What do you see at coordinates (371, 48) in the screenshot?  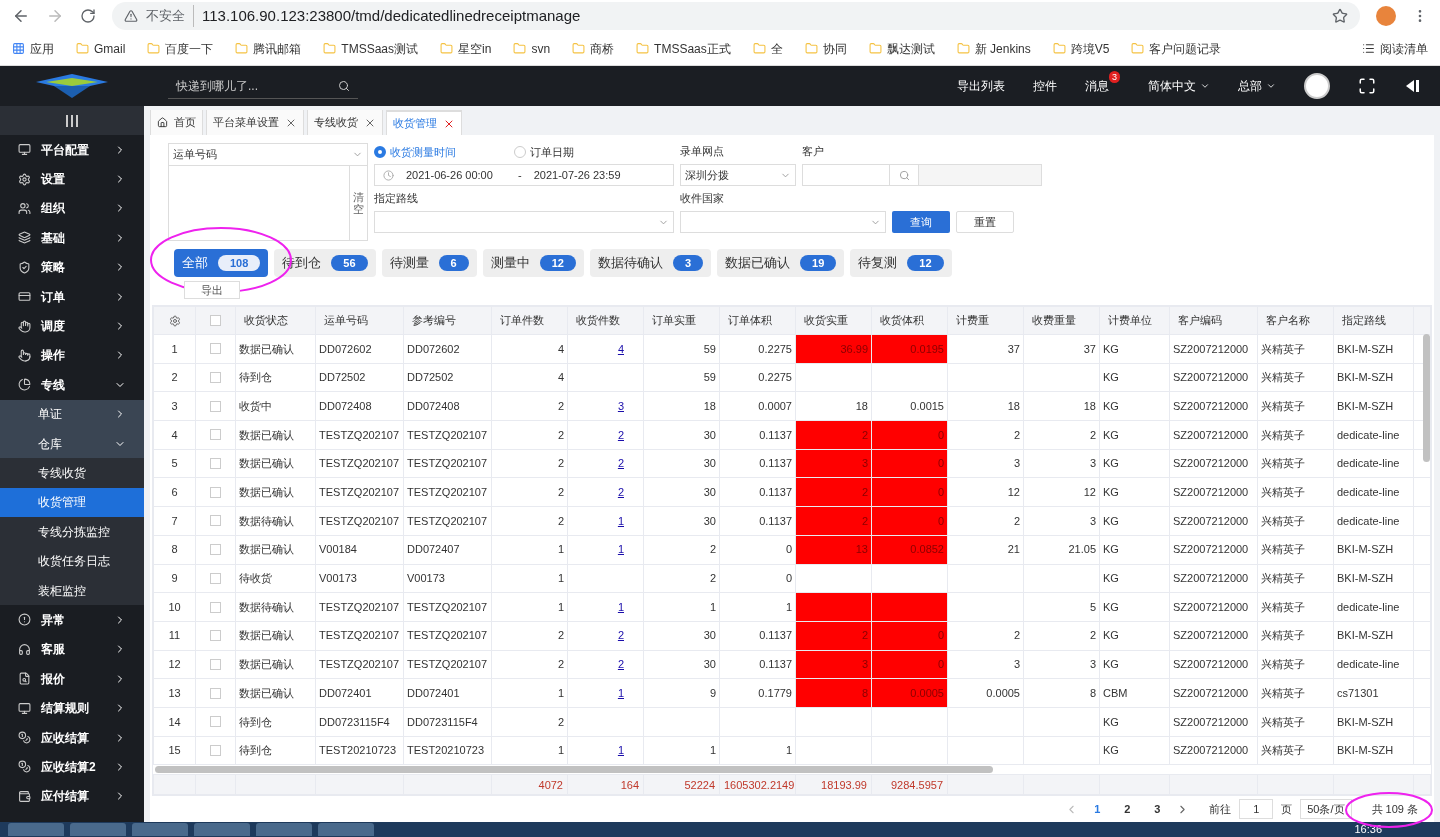 I see `bookmark: TMSSaas测试` at bounding box center [371, 48].